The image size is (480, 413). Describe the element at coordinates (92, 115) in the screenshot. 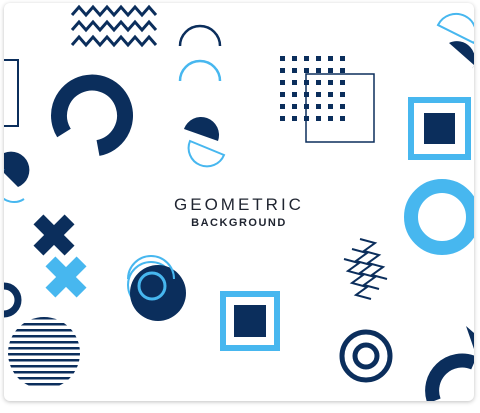

I see `arc-ring-shape` at that location.